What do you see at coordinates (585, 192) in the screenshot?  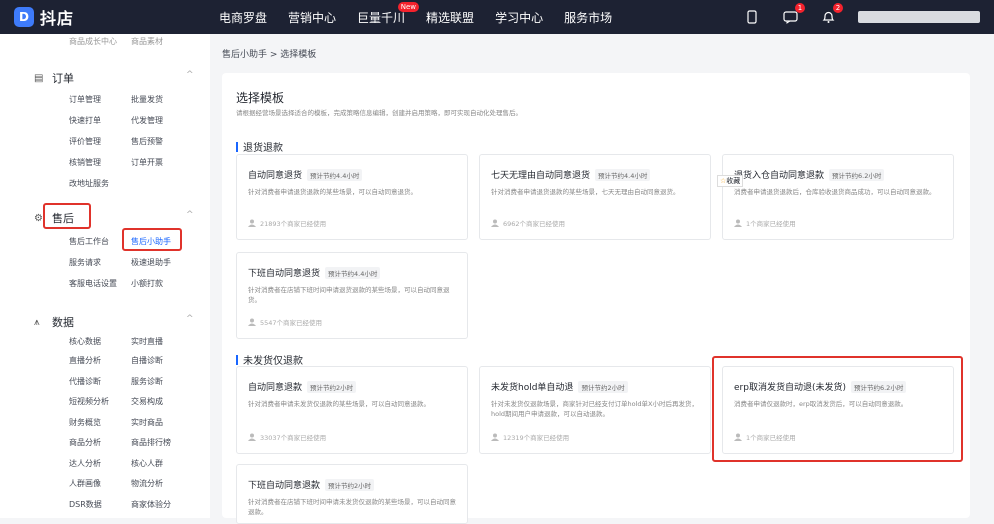 I see `card-description: 针对消费者申请退货退款的某些场景，七天无理由自动同意退货。` at bounding box center [585, 192].